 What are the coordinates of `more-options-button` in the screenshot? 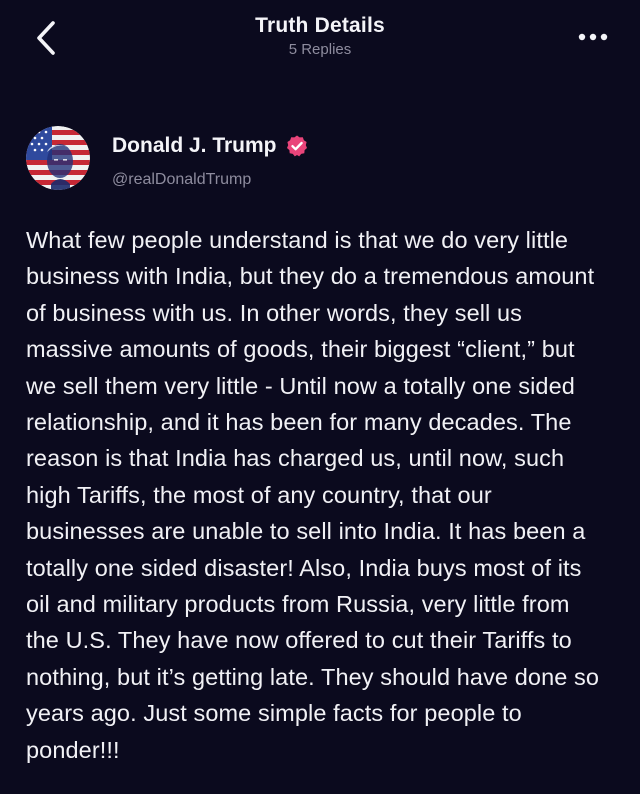 It's located at (593, 37).